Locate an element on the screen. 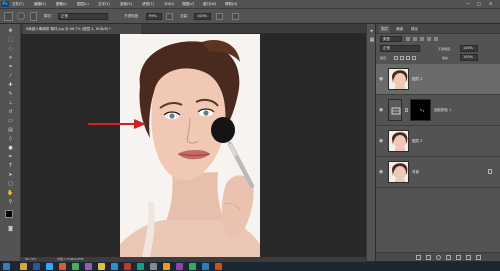 The width and height of the screenshot is (500, 271). brush-preset-icon is located at coordinates (8, 16).